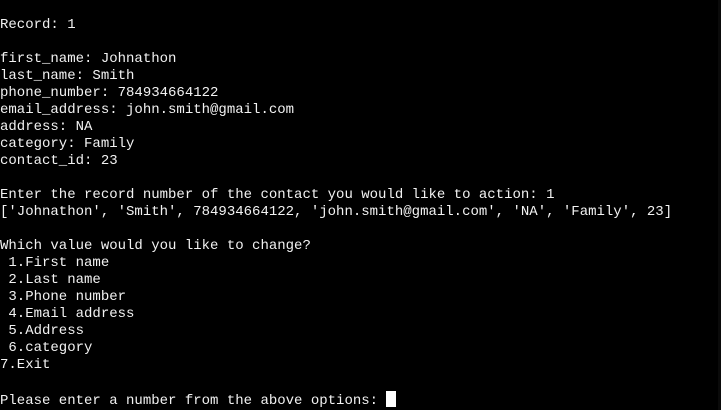 This screenshot has height=410, width=721. Describe the element at coordinates (88, 59) in the screenshot. I see `field-first-name: first_name: Johnathon` at that location.